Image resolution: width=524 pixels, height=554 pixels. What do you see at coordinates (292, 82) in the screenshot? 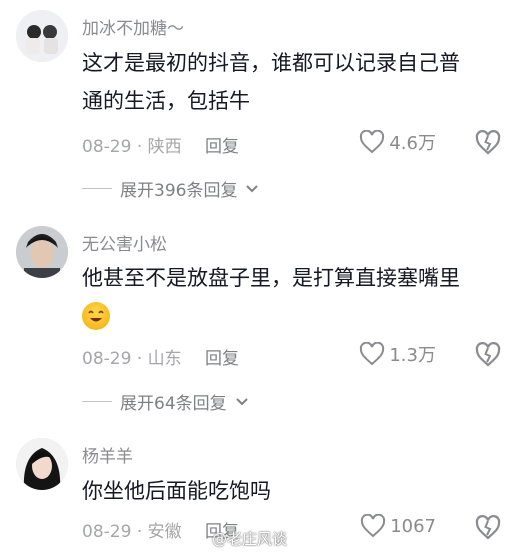
I see `comment-text: 这才是最初的抖音，谁都可以记录自己普 通的生活，包括牛` at bounding box center [292, 82].